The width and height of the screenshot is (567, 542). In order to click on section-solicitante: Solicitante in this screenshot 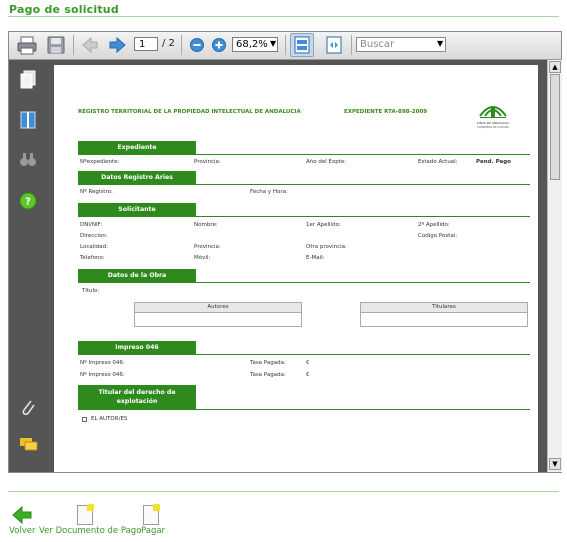, I will do `click(137, 209)`.